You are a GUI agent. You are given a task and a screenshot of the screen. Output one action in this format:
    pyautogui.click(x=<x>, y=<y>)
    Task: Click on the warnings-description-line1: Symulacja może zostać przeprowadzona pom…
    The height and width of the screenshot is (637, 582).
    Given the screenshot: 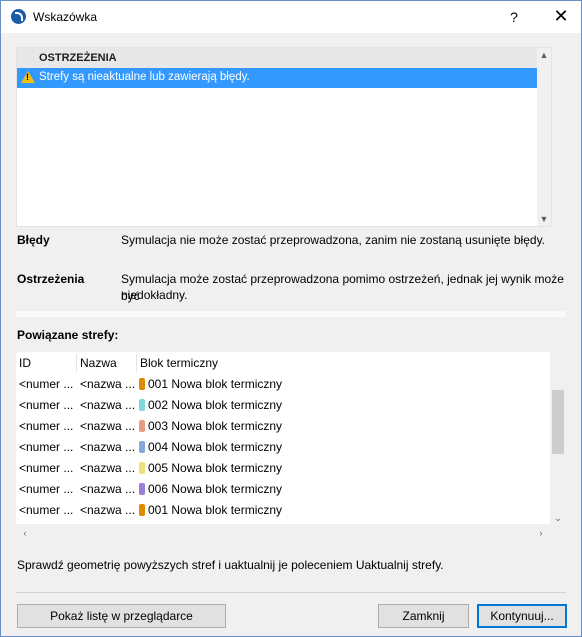 What is the action you would take?
    pyautogui.click(x=342, y=287)
    